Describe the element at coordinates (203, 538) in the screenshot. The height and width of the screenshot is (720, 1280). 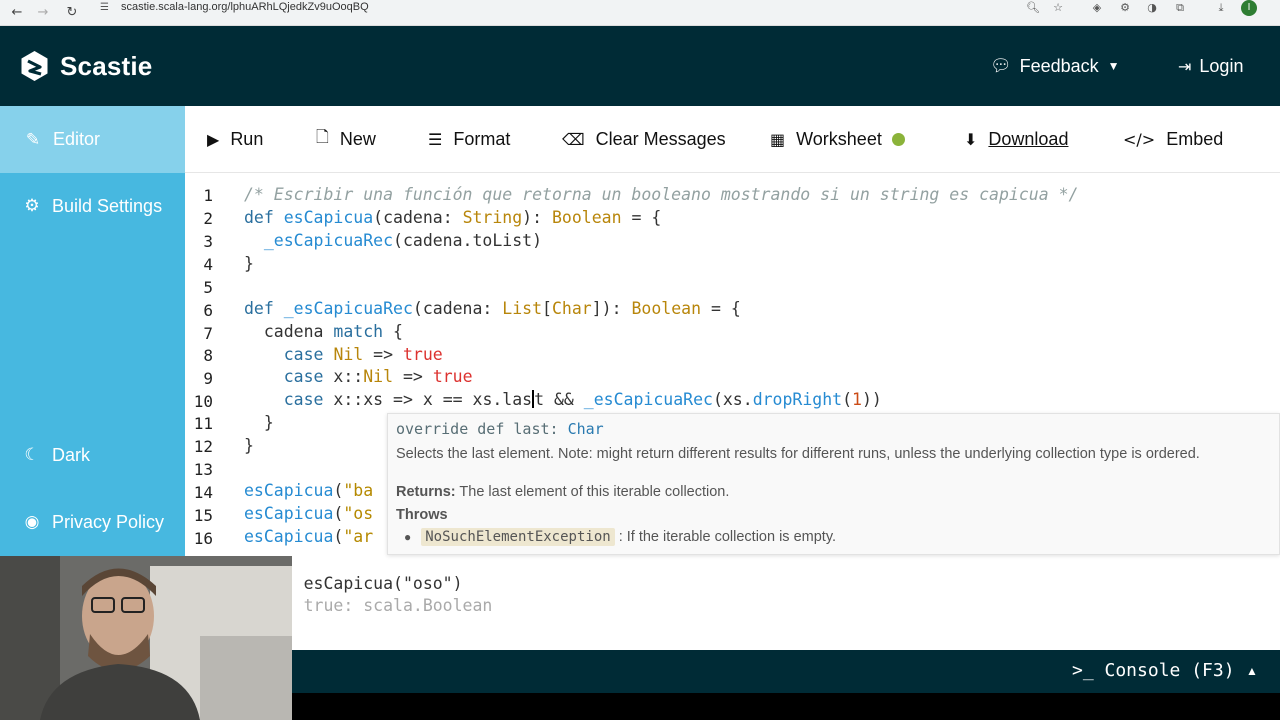
I see `line-number: 16` at that location.